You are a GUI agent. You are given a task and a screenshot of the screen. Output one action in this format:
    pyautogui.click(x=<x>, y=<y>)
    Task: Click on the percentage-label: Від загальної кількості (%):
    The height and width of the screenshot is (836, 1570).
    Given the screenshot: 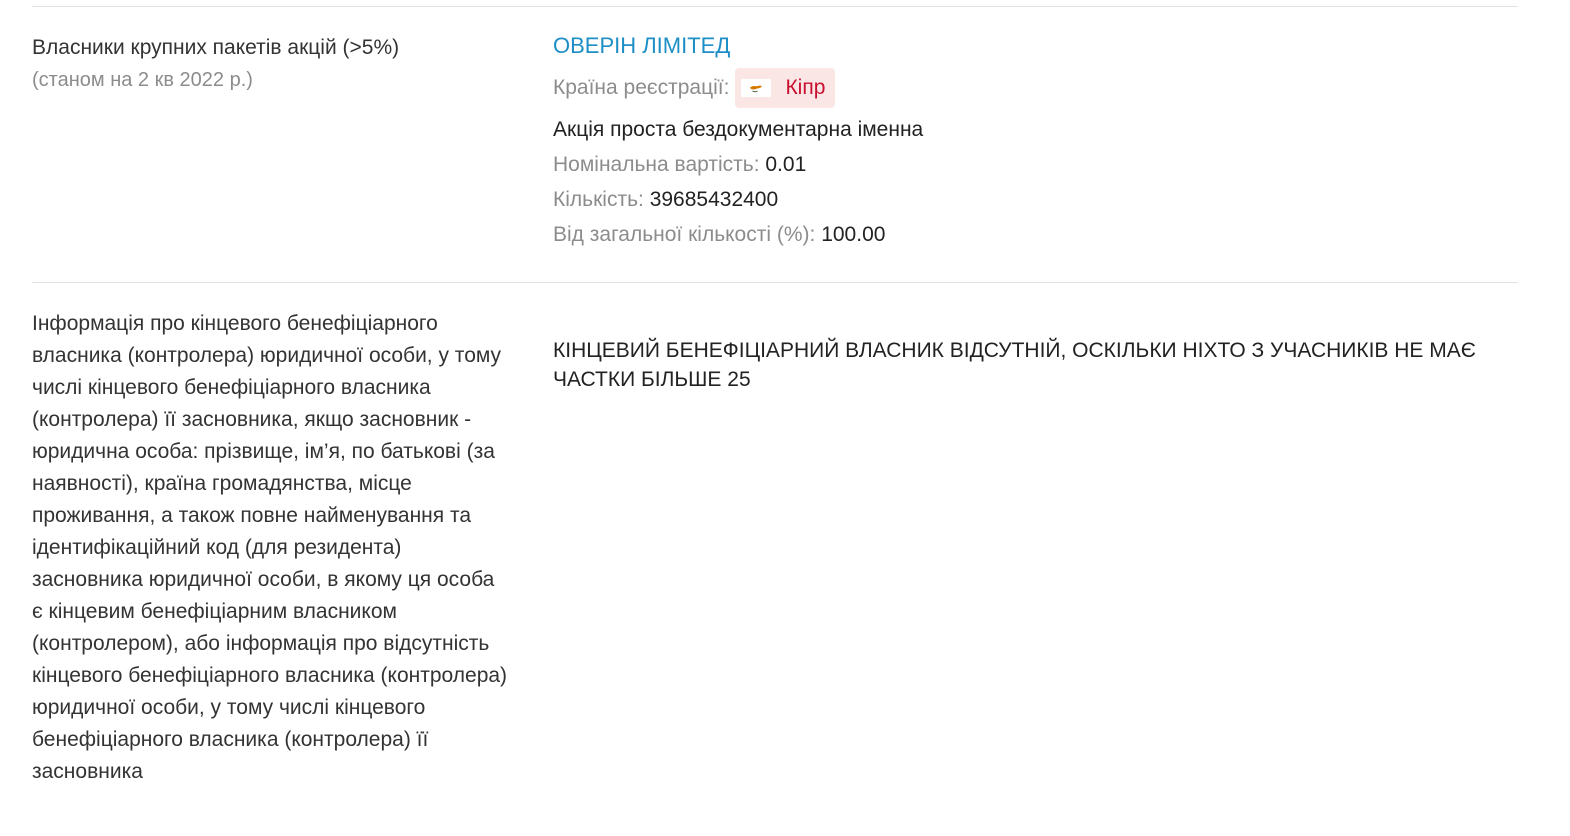 What is the action you would take?
    pyautogui.click(x=684, y=234)
    